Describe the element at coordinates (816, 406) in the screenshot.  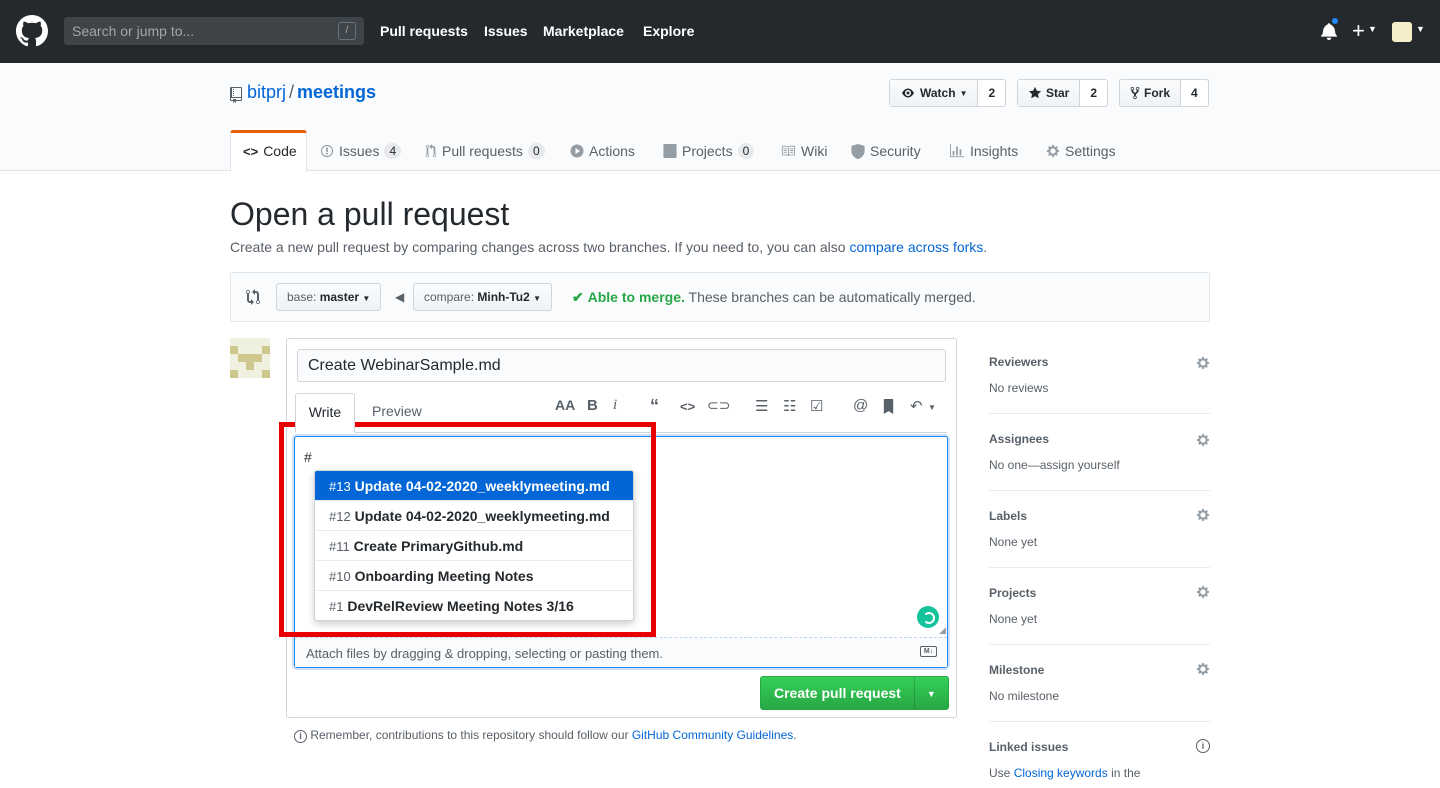
I see `task-list-icon: ☑` at that location.